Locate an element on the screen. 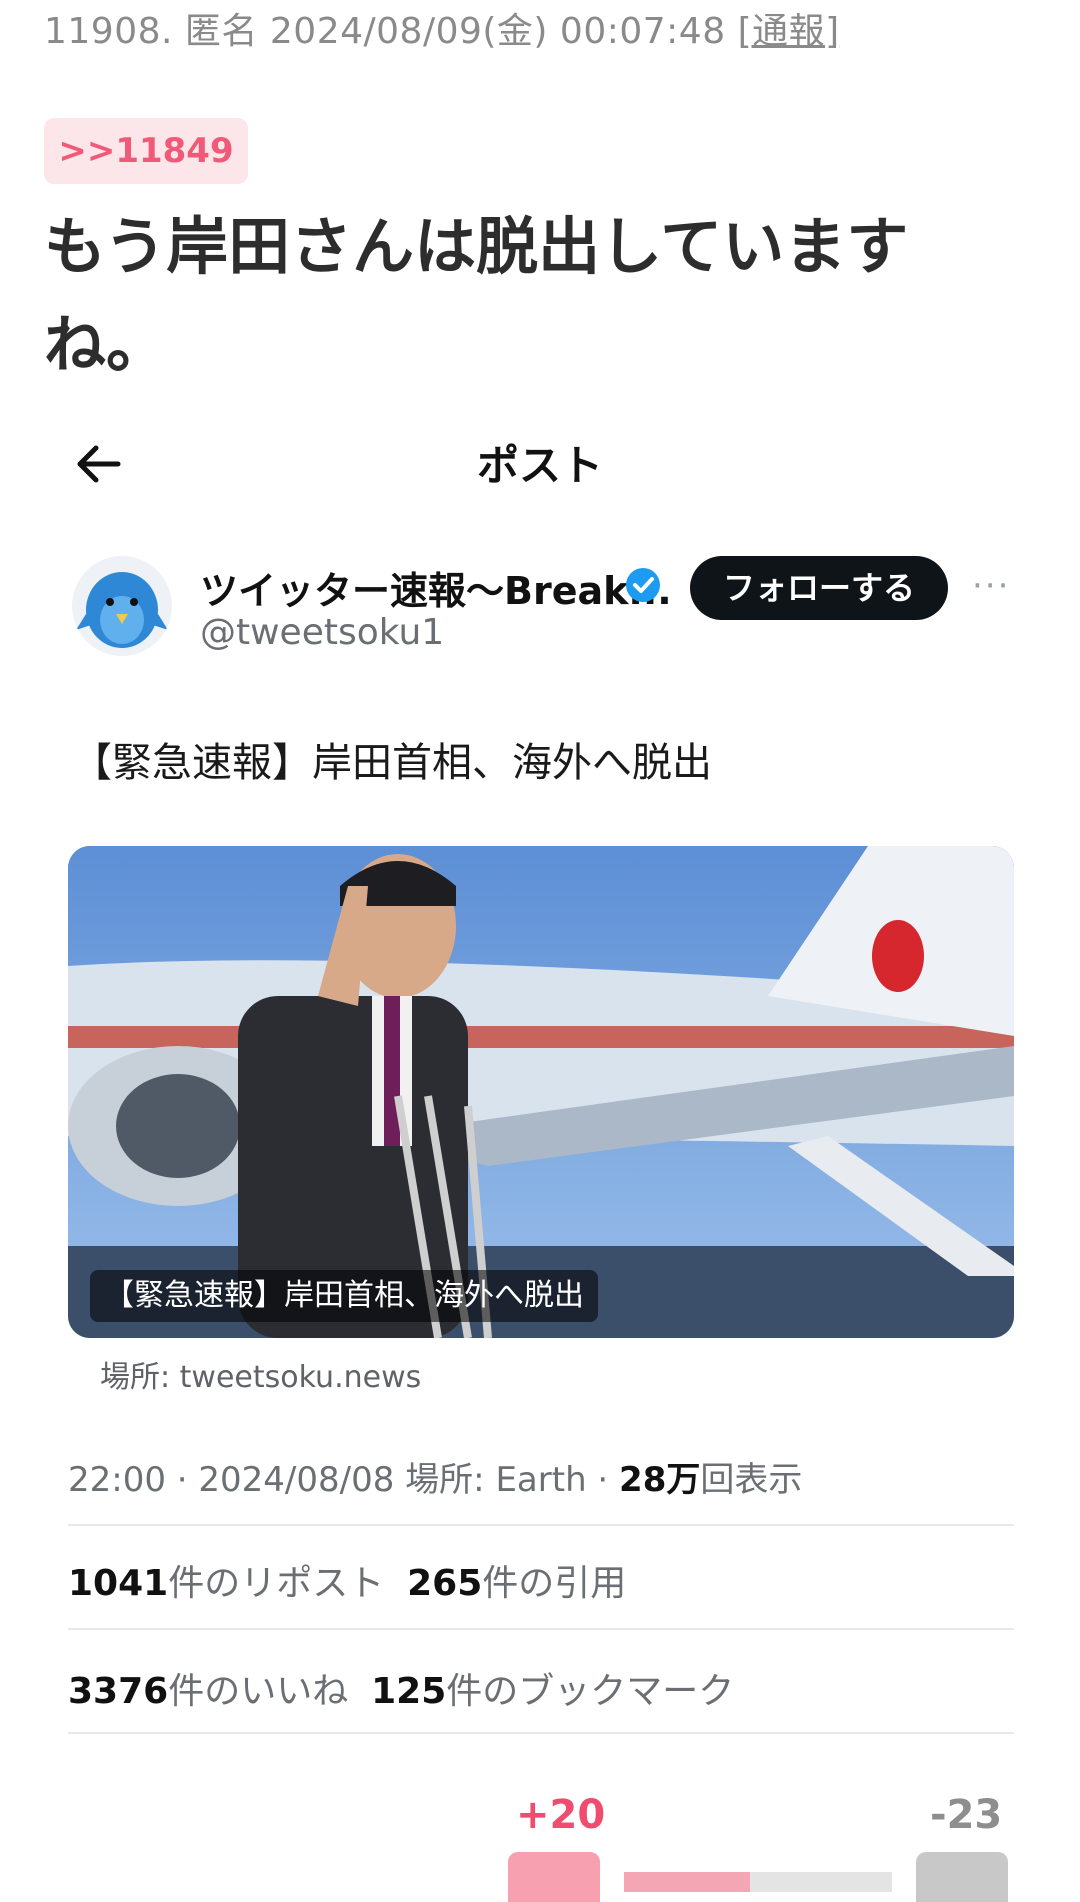 The height and width of the screenshot is (1902, 1080). quotes-label: 件の引用 is located at coordinates (554, 1583).